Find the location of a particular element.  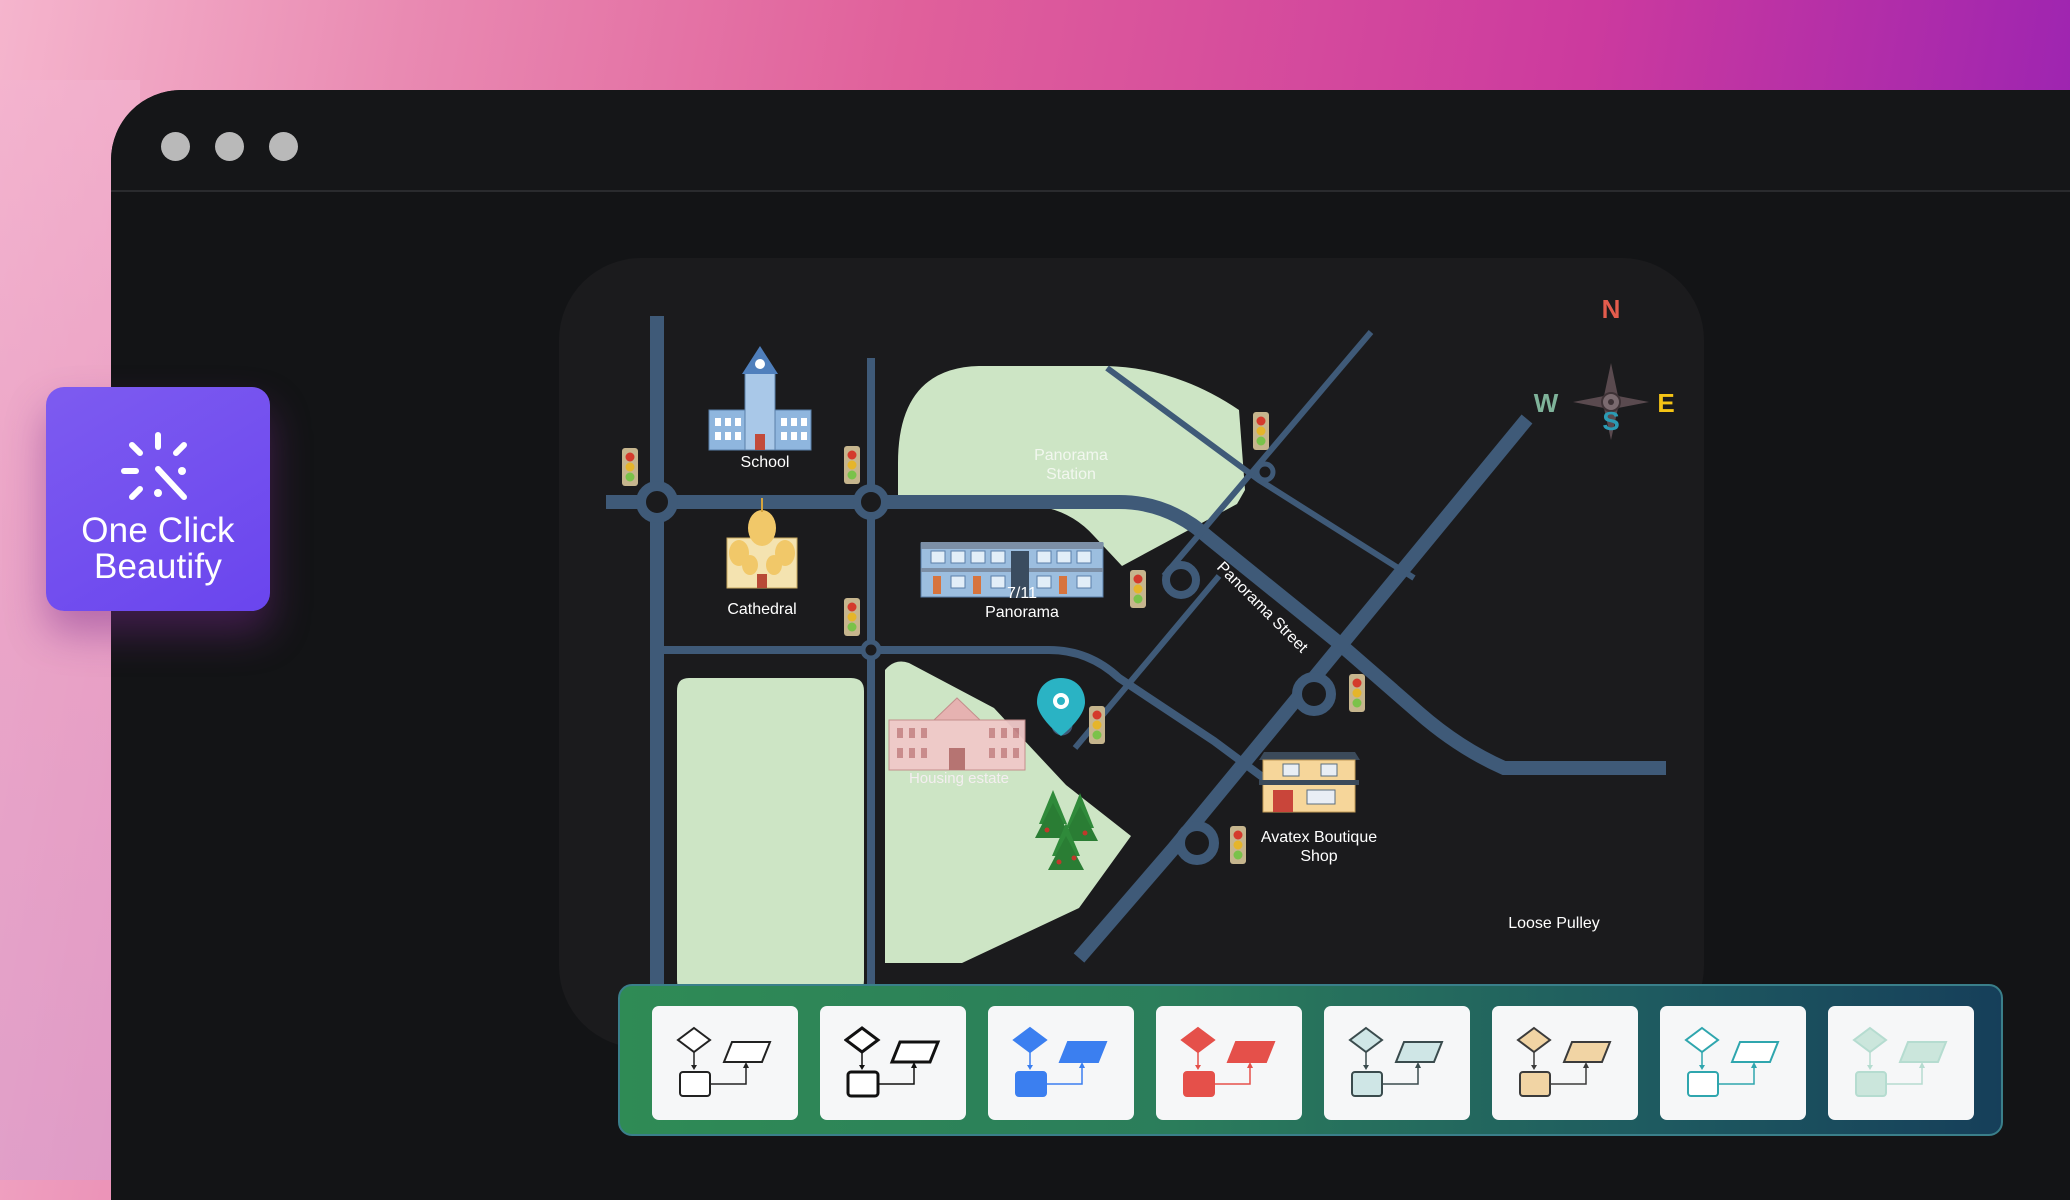

compass-north: N is located at coordinates (1611, 309).